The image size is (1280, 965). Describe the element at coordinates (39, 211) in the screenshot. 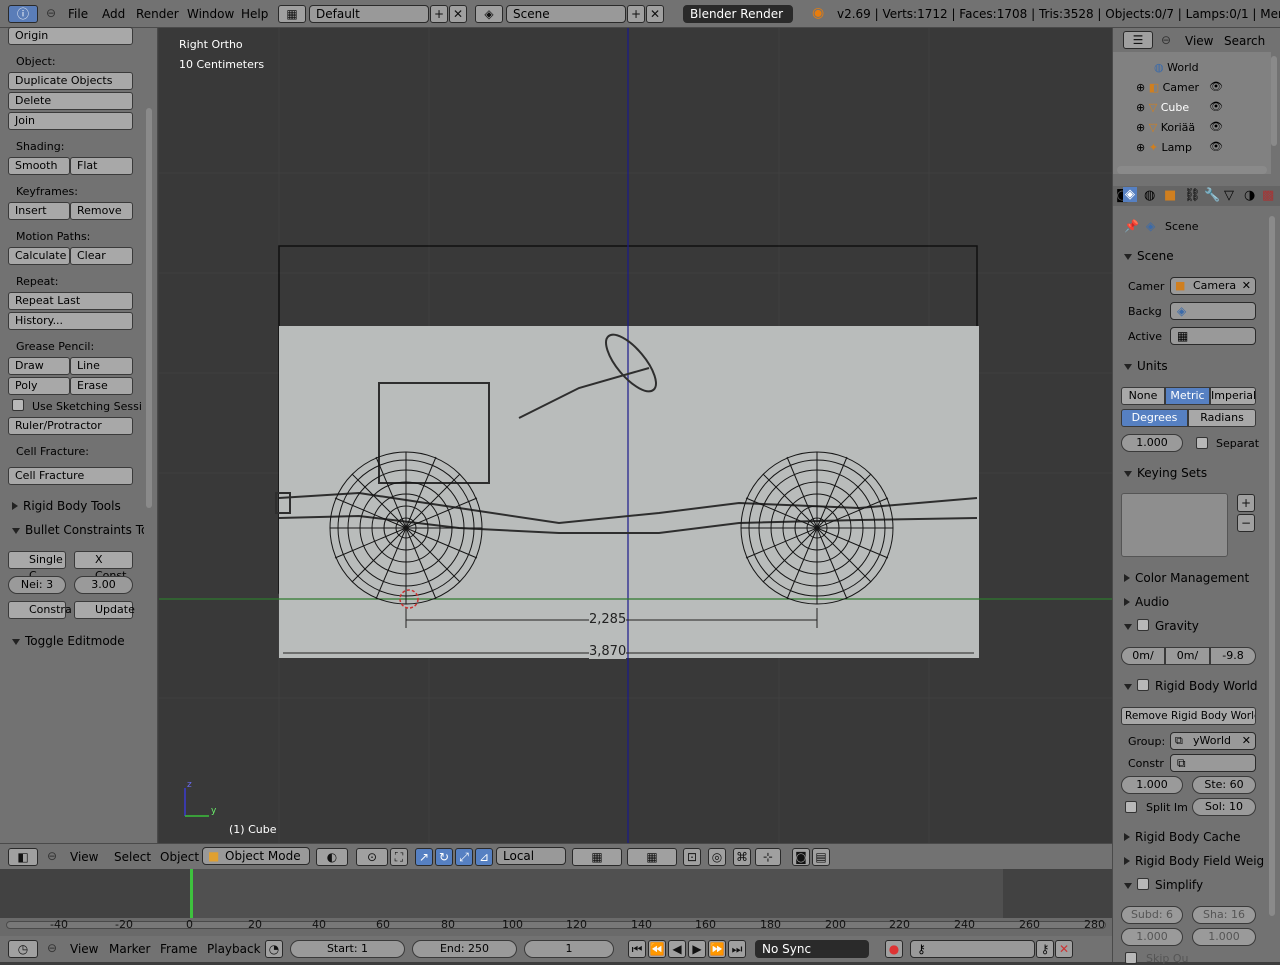

I see `insert-keyframe-button: Insert` at that location.